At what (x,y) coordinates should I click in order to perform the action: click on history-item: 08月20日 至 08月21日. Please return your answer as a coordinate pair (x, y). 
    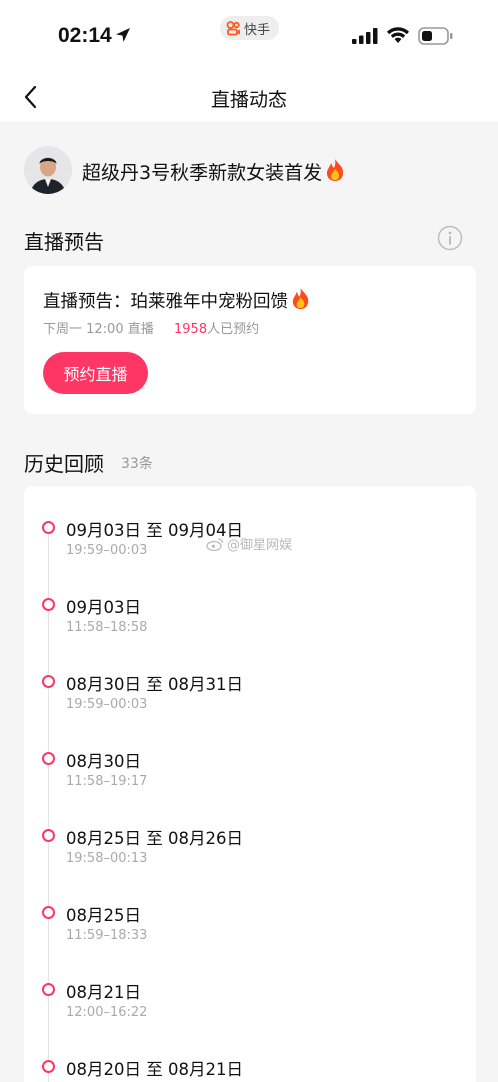
    Looking at the image, I should click on (250, 1069).